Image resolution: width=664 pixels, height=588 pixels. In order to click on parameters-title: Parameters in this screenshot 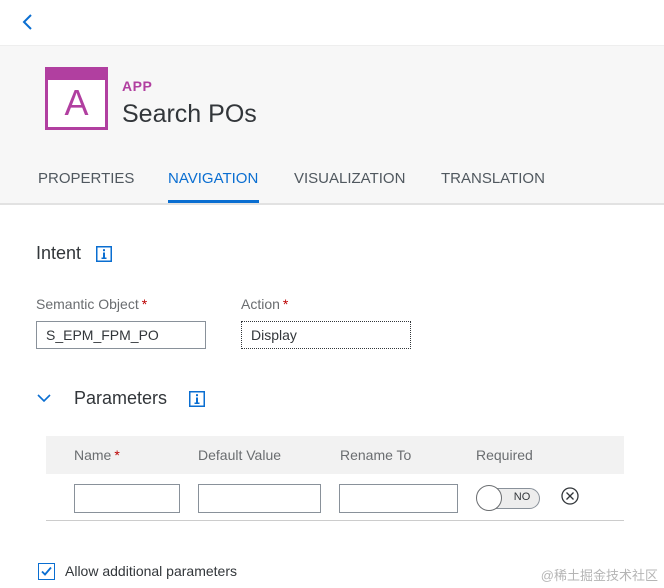, I will do `click(121, 398)`.